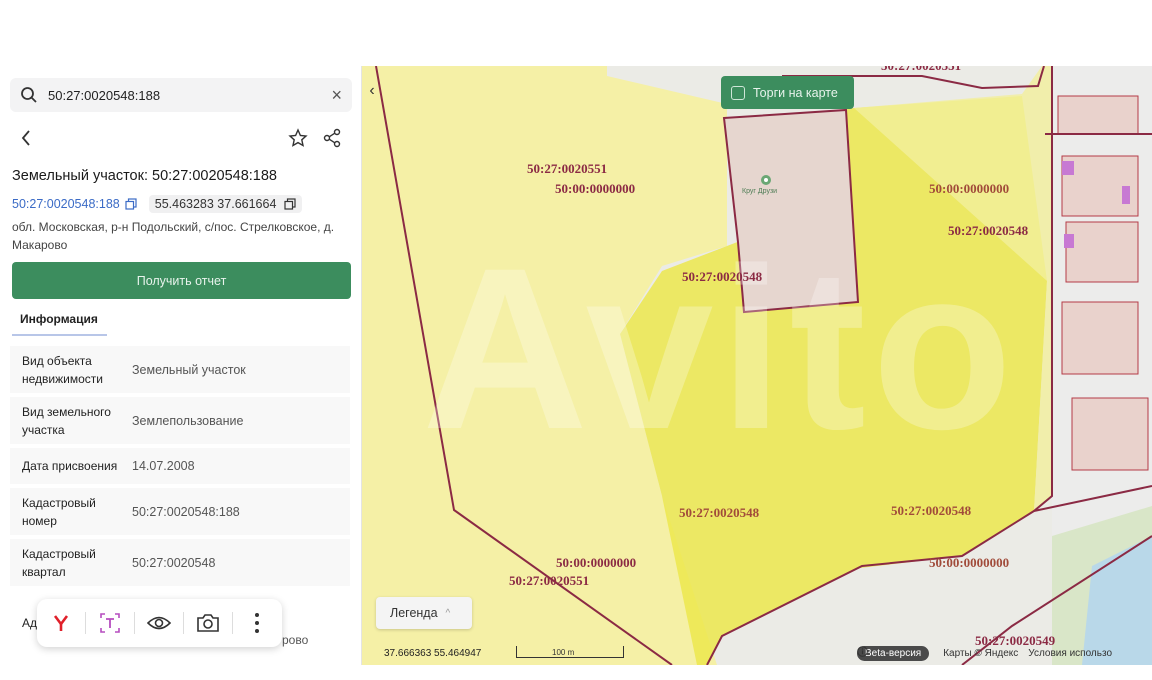 The image size is (1152, 680). Describe the element at coordinates (298, 138) in the screenshot. I see `star-icon` at that location.